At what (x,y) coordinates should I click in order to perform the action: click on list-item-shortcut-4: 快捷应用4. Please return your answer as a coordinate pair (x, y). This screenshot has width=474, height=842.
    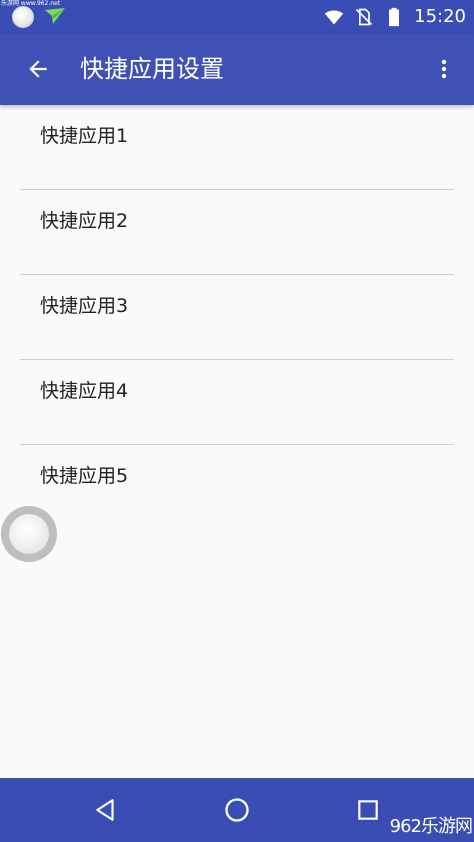
    Looking at the image, I should click on (237, 402).